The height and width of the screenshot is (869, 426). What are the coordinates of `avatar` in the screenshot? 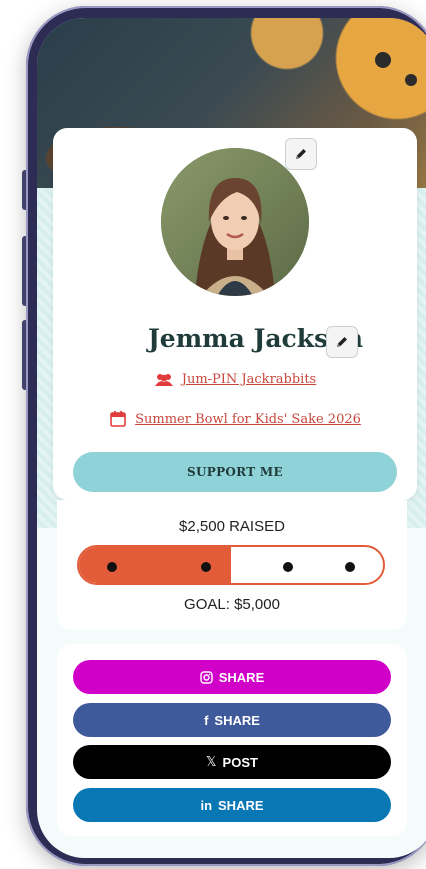 It's located at (235, 222).